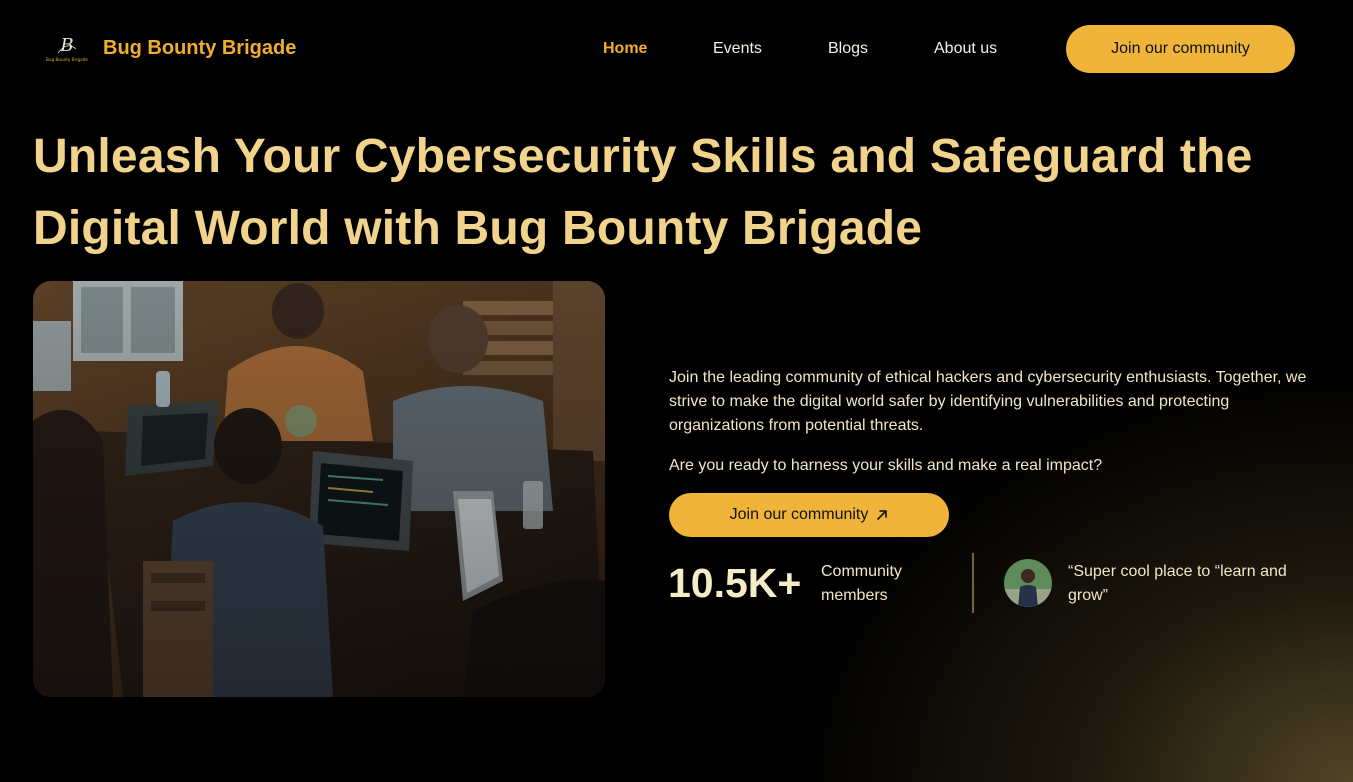  I want to click on arrow-up-right-icon, so click(882, 515).